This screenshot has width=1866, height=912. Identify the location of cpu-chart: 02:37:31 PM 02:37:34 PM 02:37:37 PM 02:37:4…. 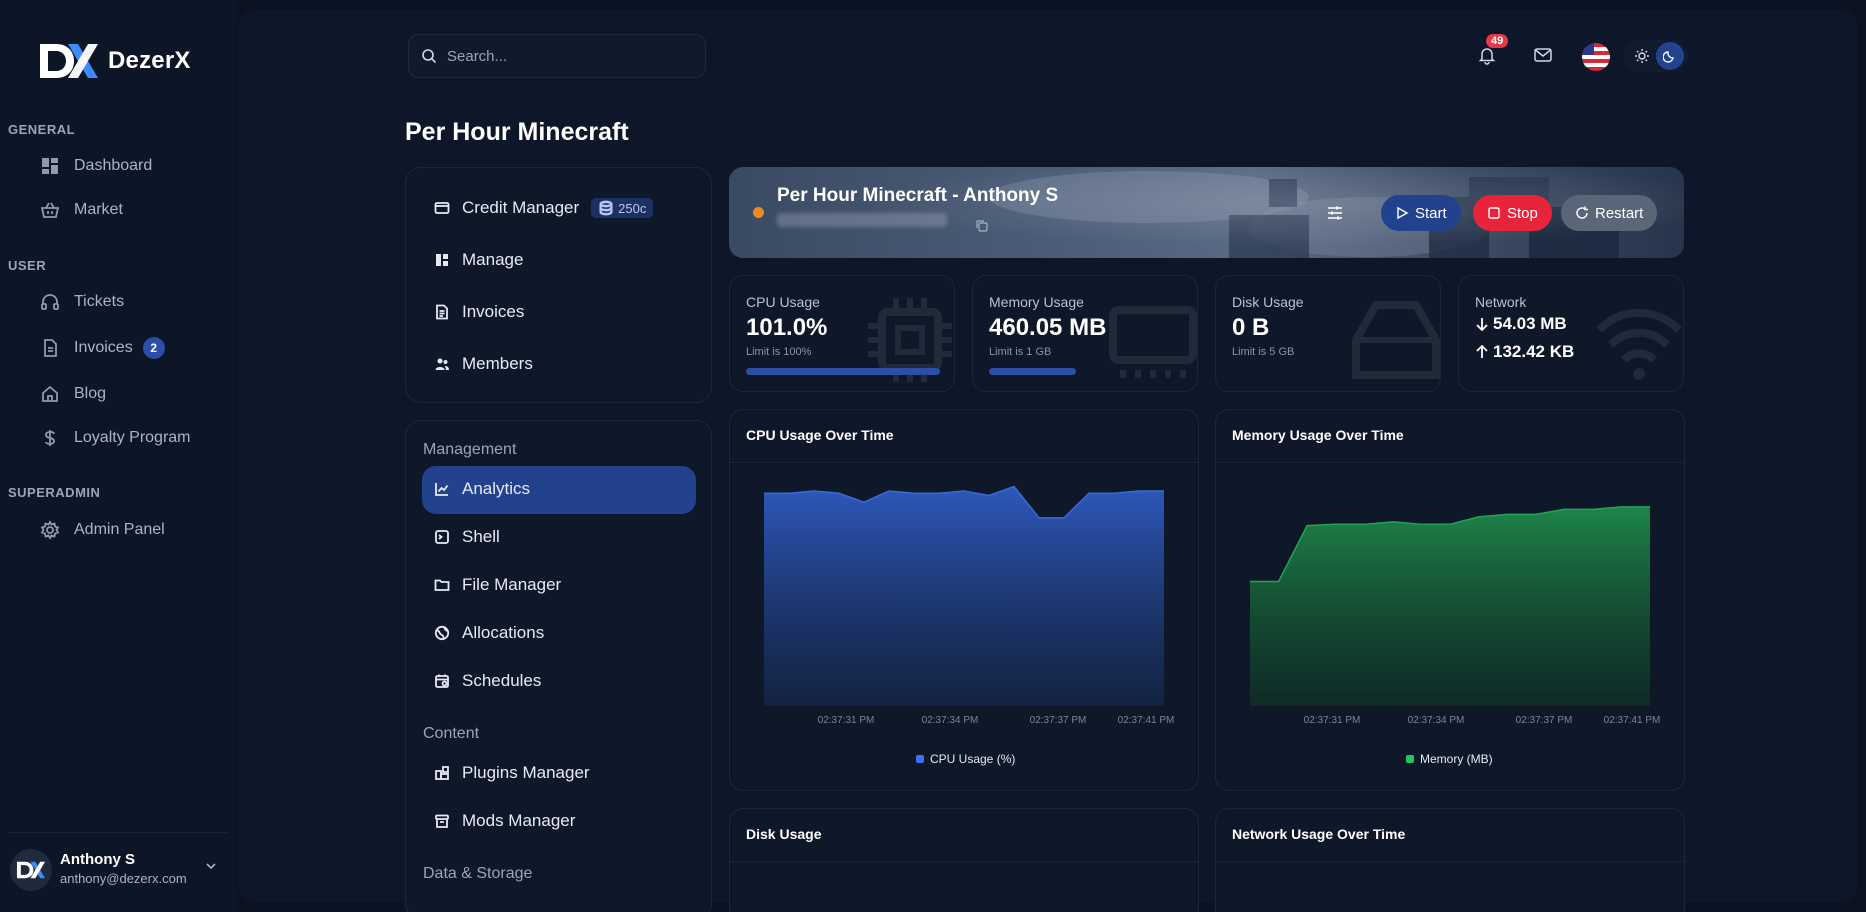
(964, 626).